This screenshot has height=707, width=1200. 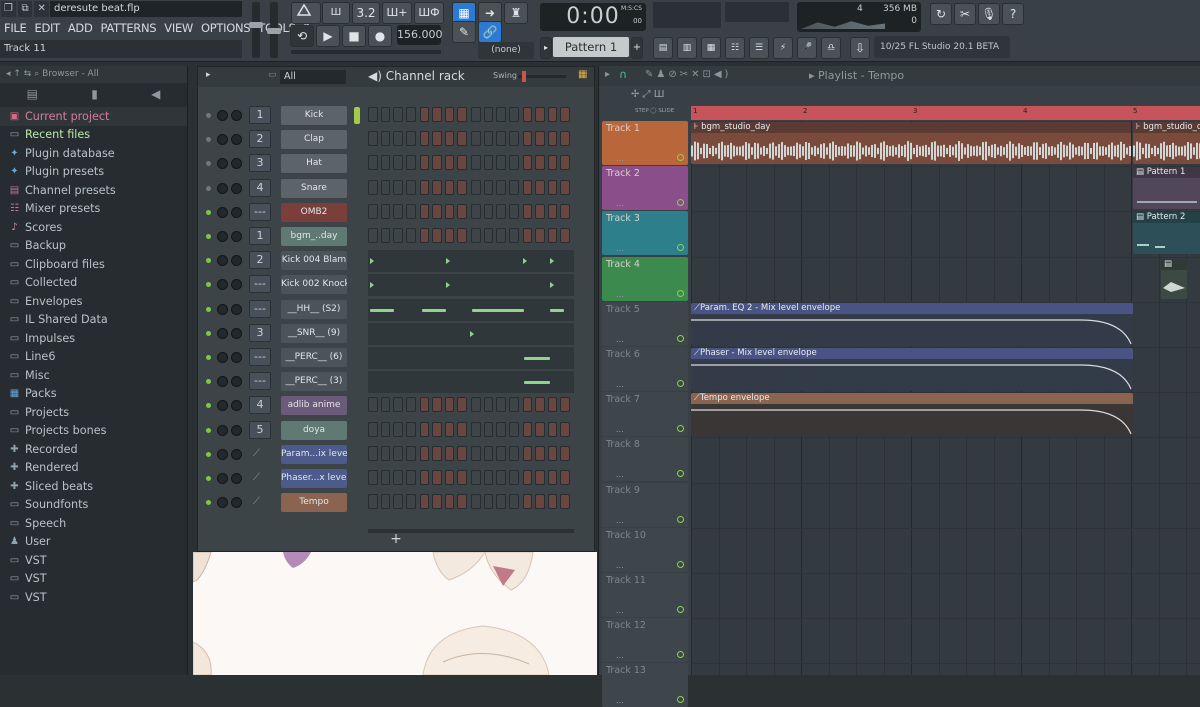 I want to click on play-button: ▶, so click(x=328, y=36).